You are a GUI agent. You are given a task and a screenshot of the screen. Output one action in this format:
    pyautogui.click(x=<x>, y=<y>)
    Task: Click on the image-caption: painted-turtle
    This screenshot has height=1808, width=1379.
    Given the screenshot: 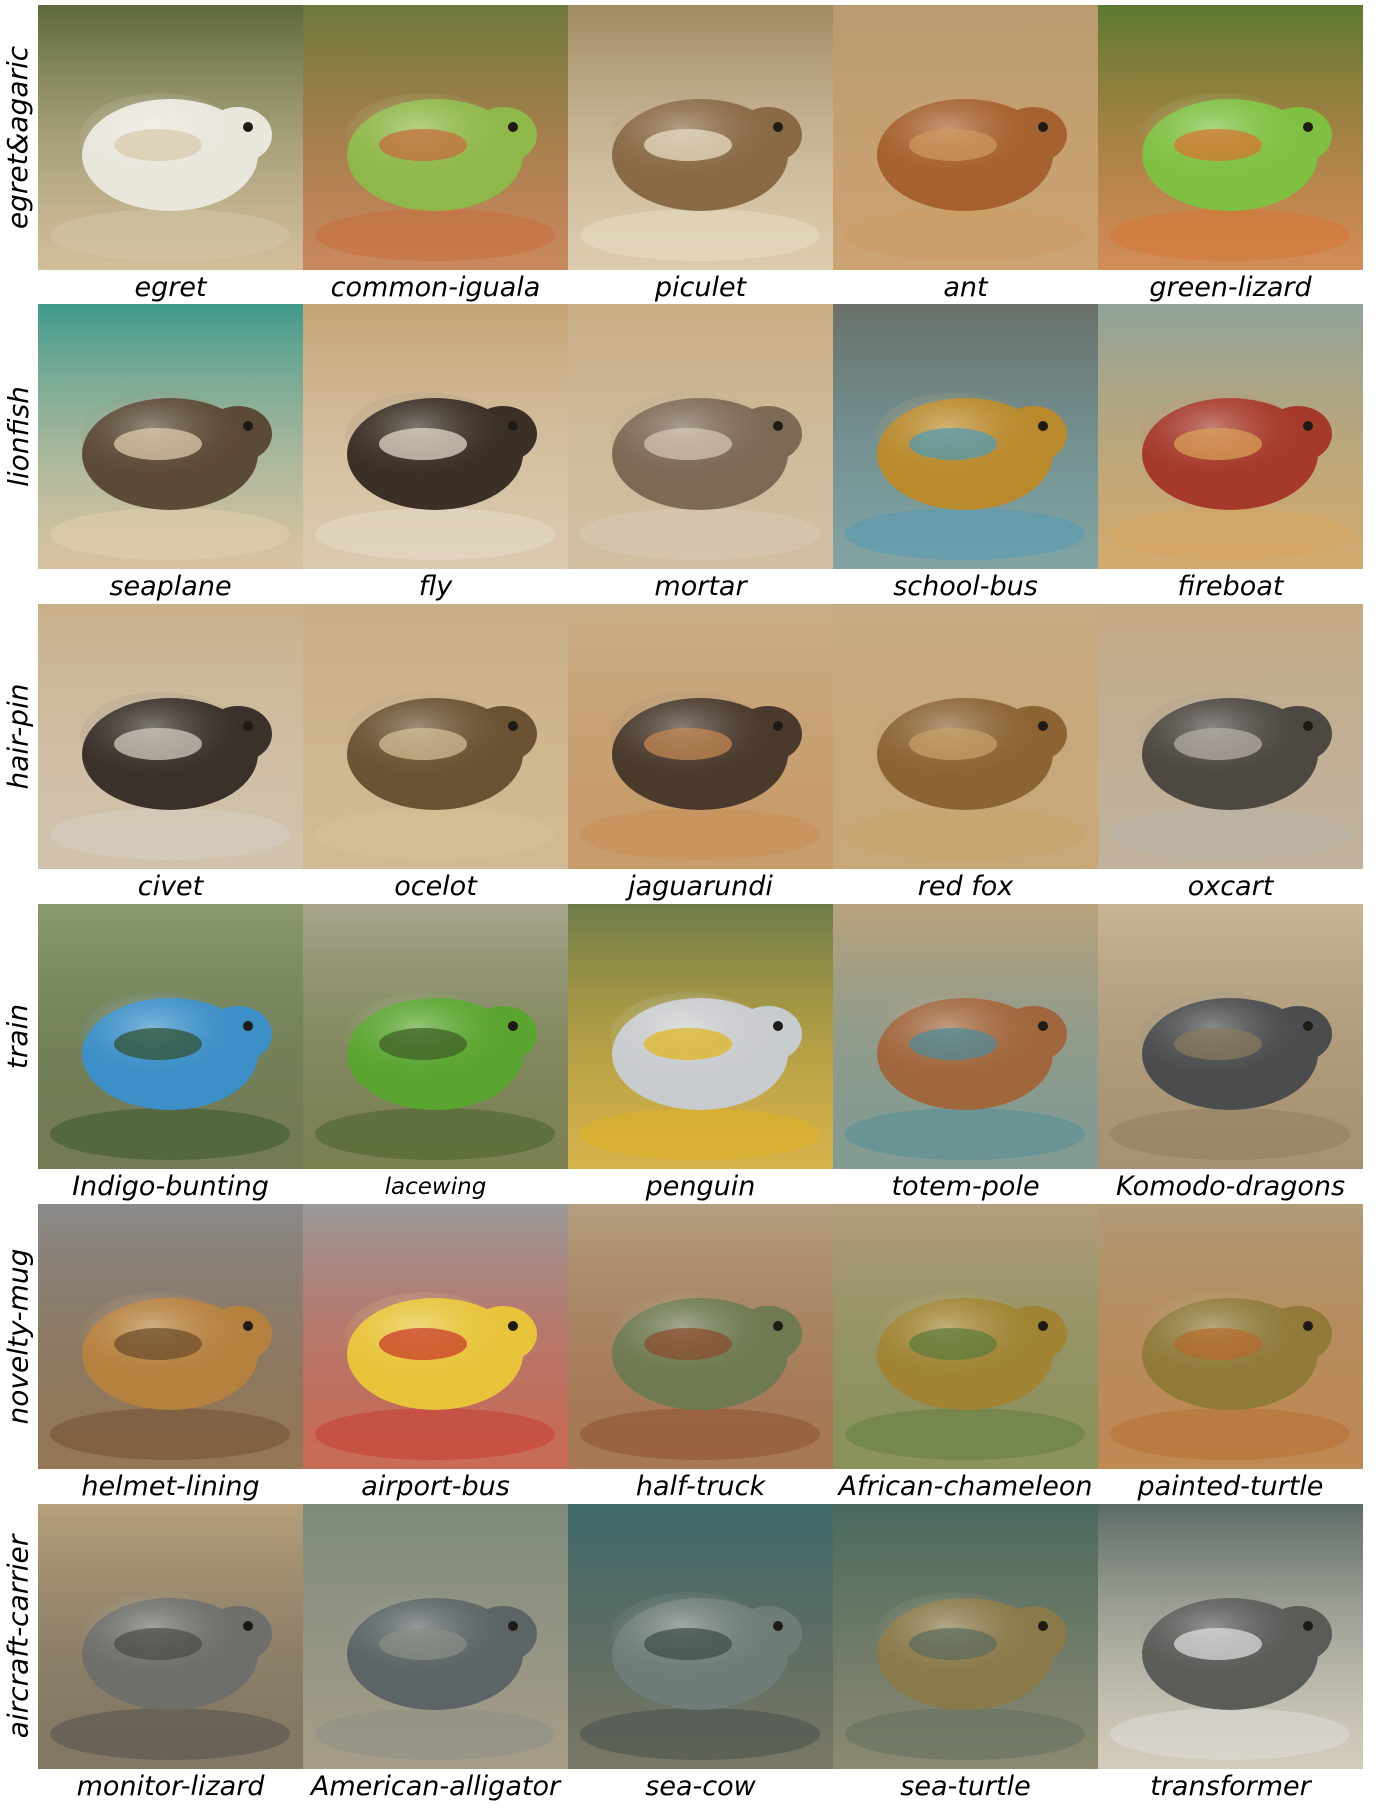 What is the action you would take?
    pyautogui.click(x=1230, y=1486)
    